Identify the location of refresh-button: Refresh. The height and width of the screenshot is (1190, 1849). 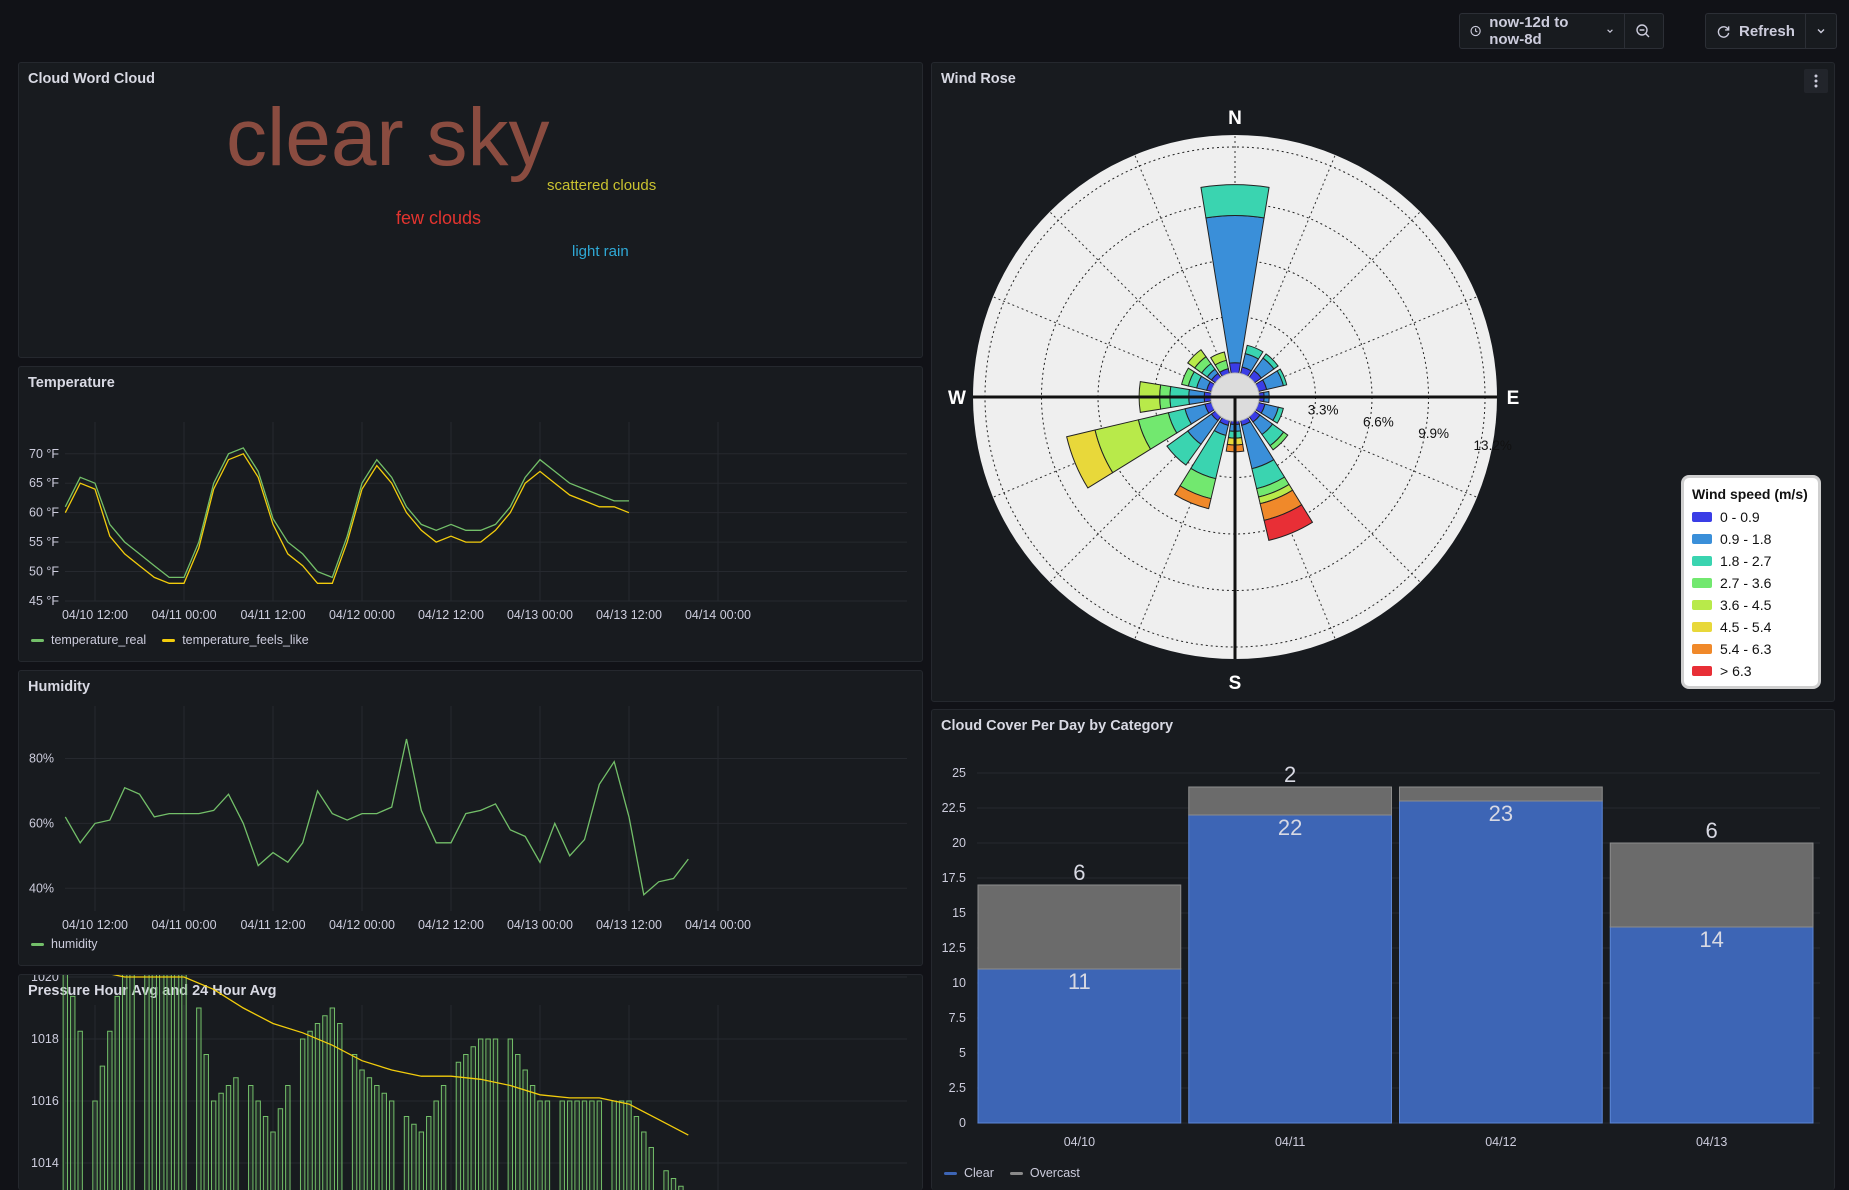
(1755, 31).